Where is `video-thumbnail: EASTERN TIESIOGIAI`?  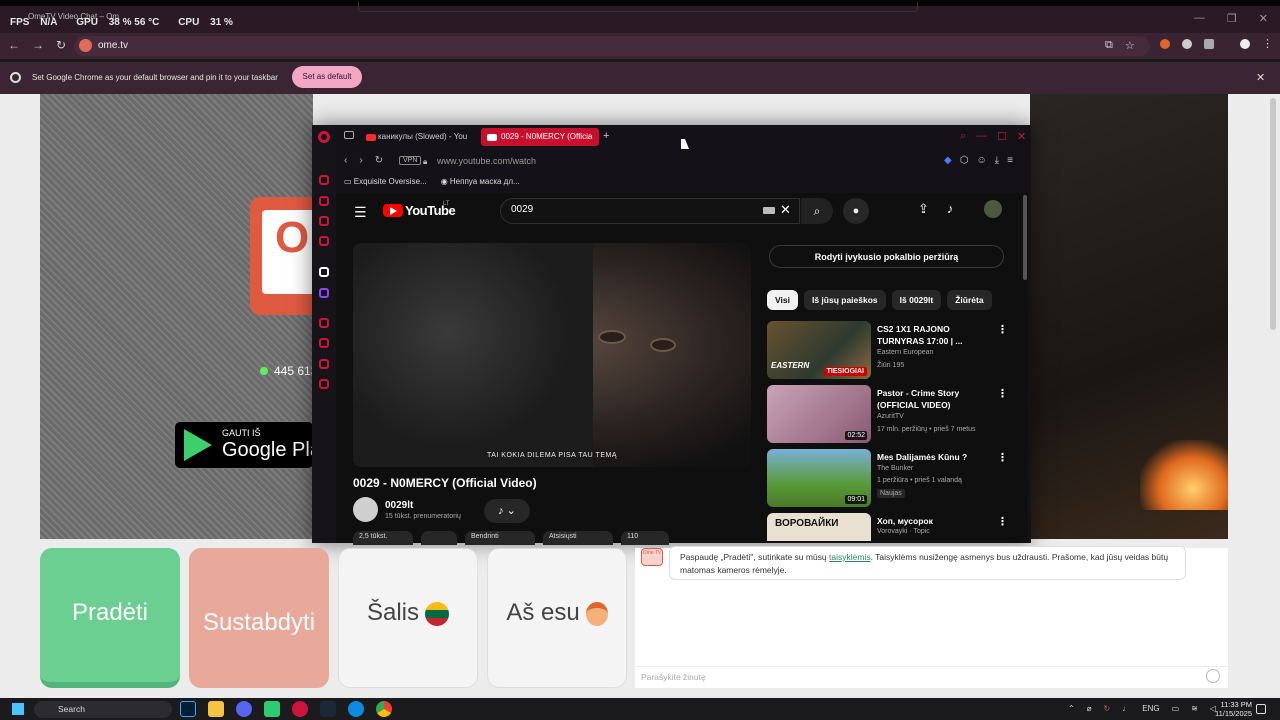
video-thumbnail: EASTERN TIESIOGIAI is located at coordinates (819, 350).